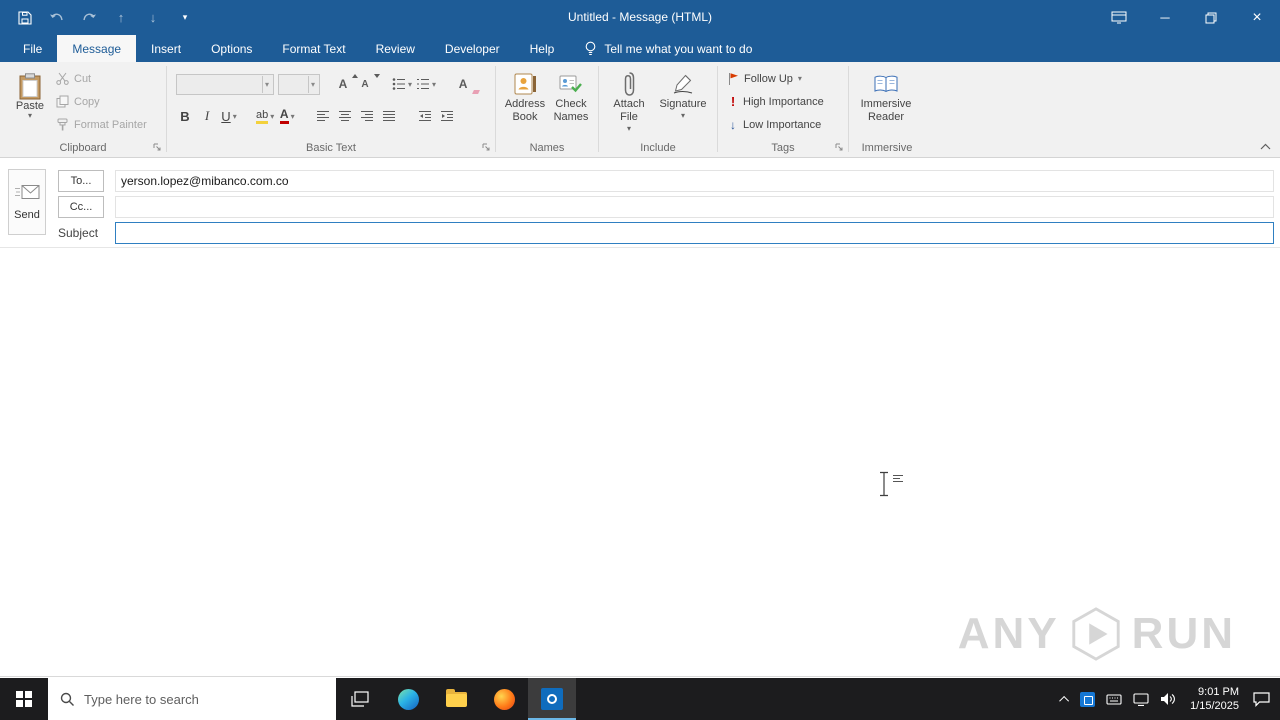 This screenshot has width=1280, height=720. I want to click on search-input, so click(194, 699).